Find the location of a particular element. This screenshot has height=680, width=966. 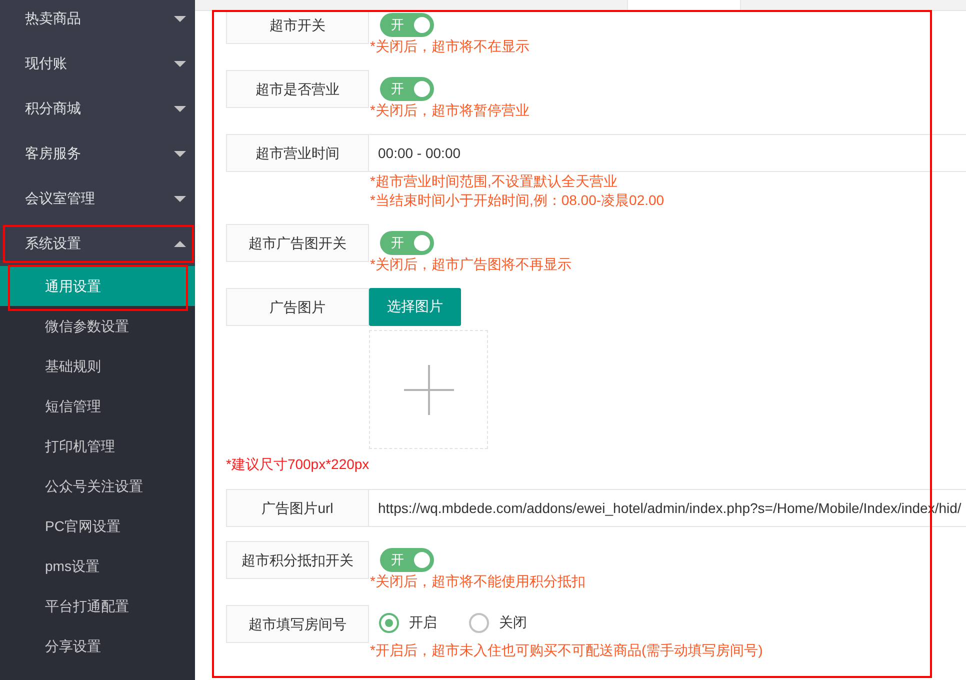

nav-item: 客房服务 is located at coordinates (97, 153).